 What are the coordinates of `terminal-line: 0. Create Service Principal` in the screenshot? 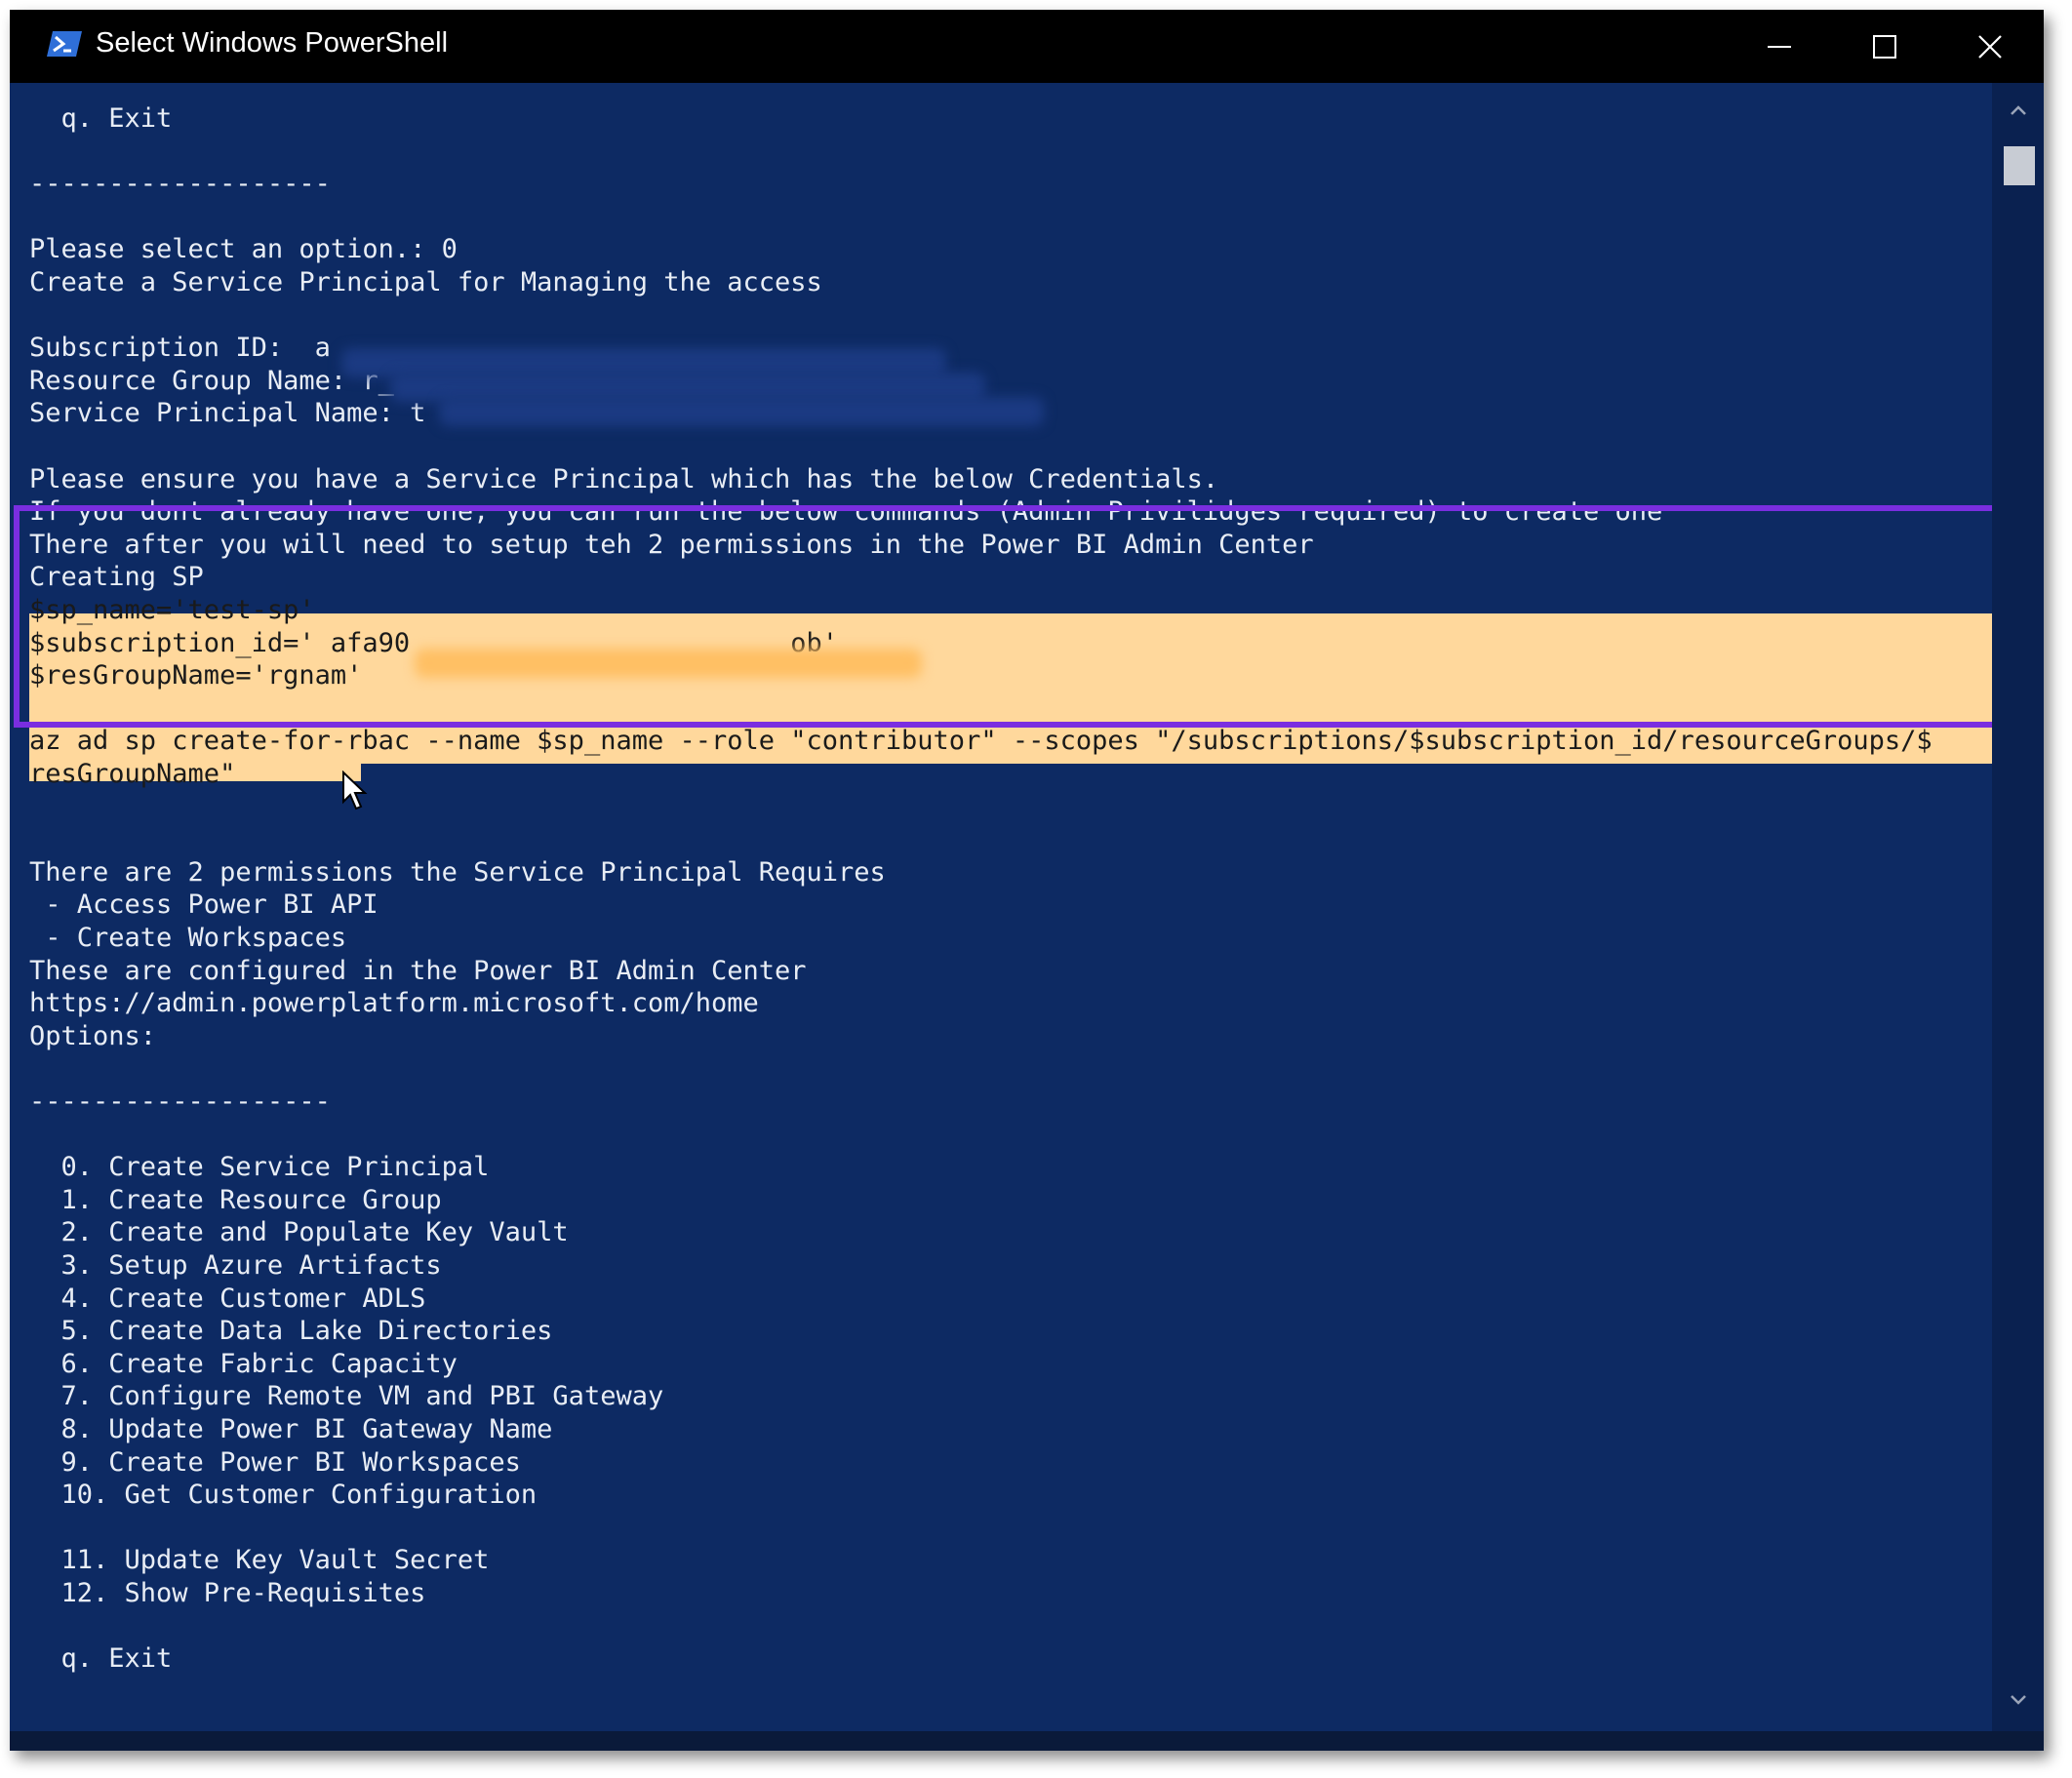 It's located at (259, 1167).